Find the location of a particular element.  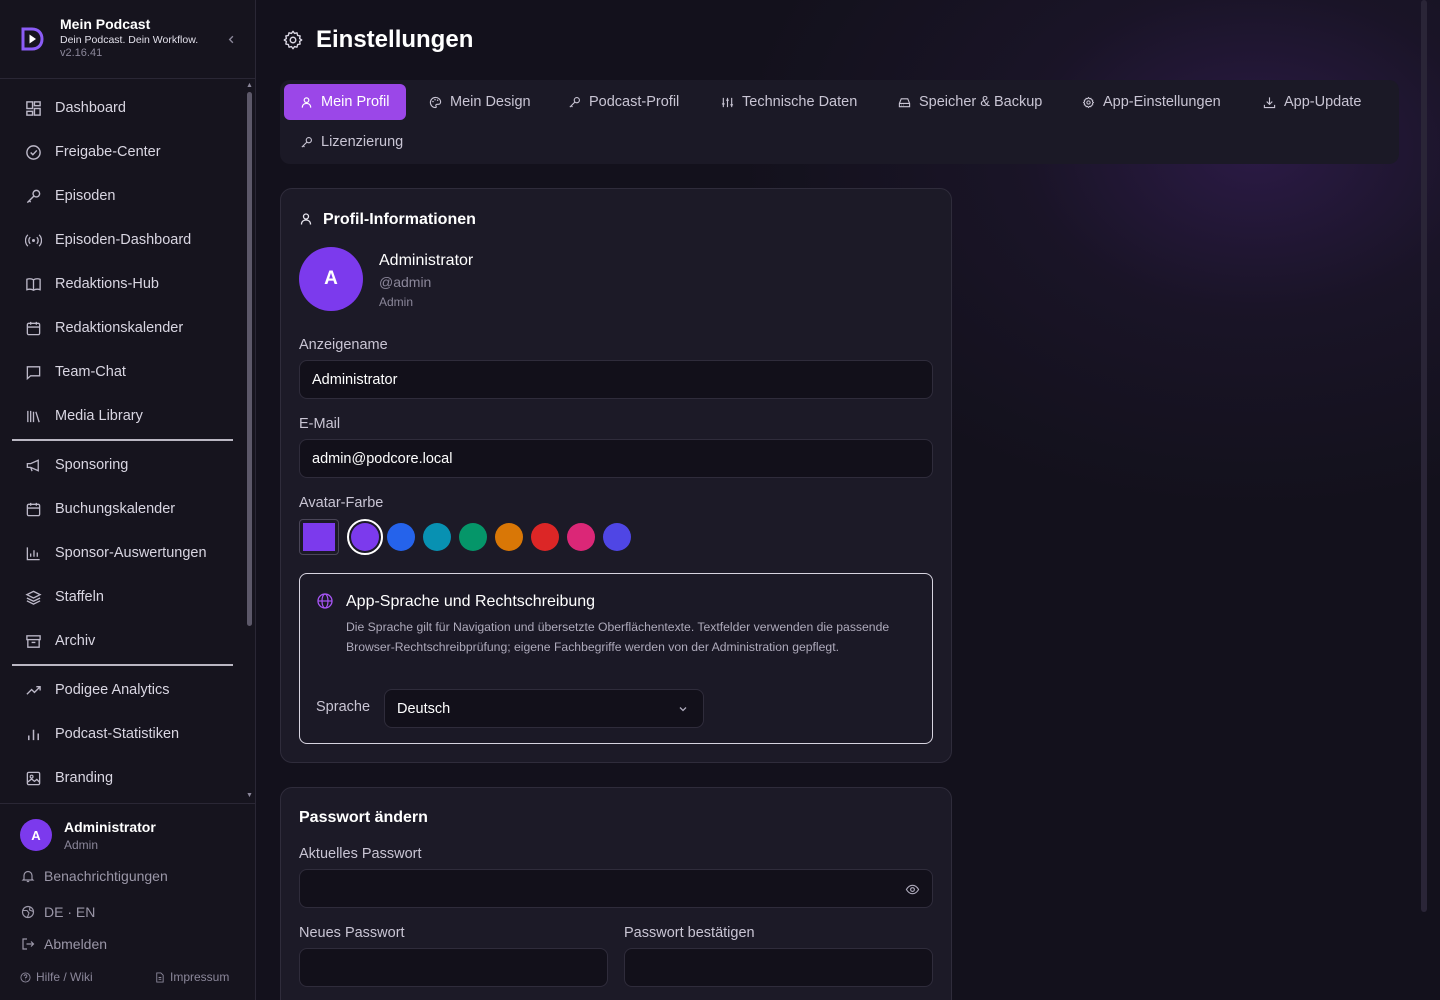

sidebar-scrollbar-thumb is located at coordinates (249, 359).